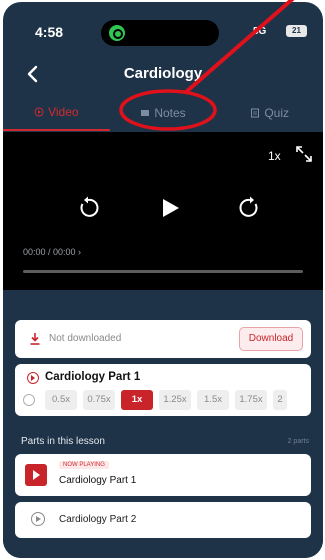  I want to click on lesson-title: Cardiology Part 1, so click(93, 377).